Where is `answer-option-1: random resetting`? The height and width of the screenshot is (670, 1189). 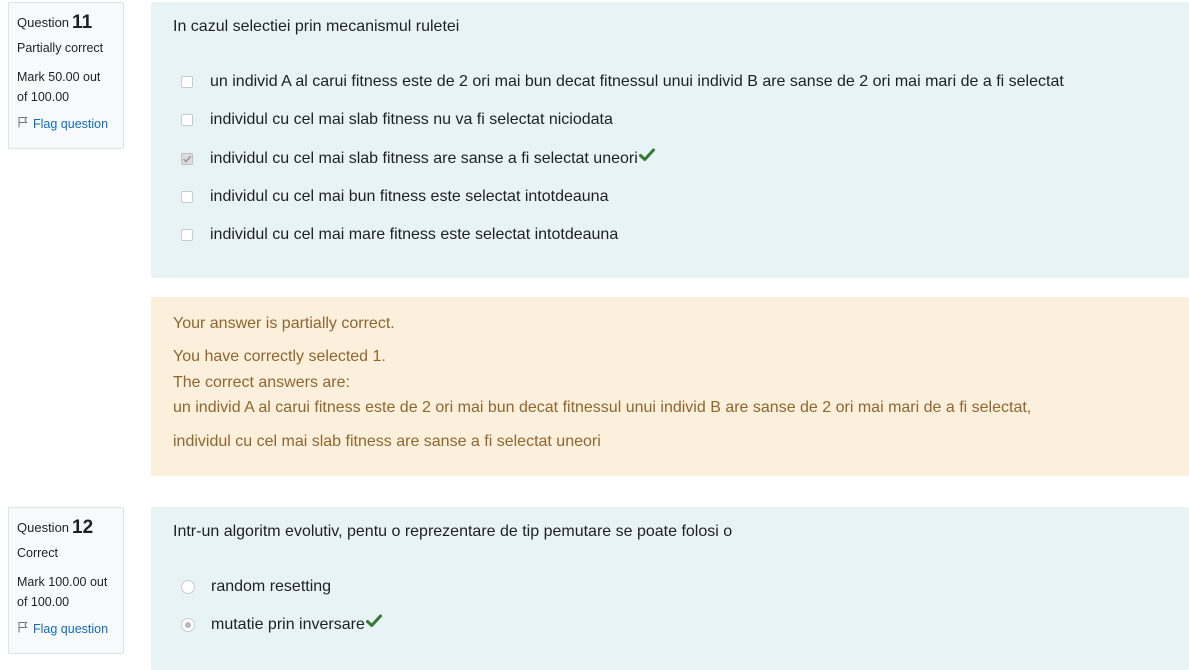
answer-option-1: random resetting is located at coordinates (256, 587).